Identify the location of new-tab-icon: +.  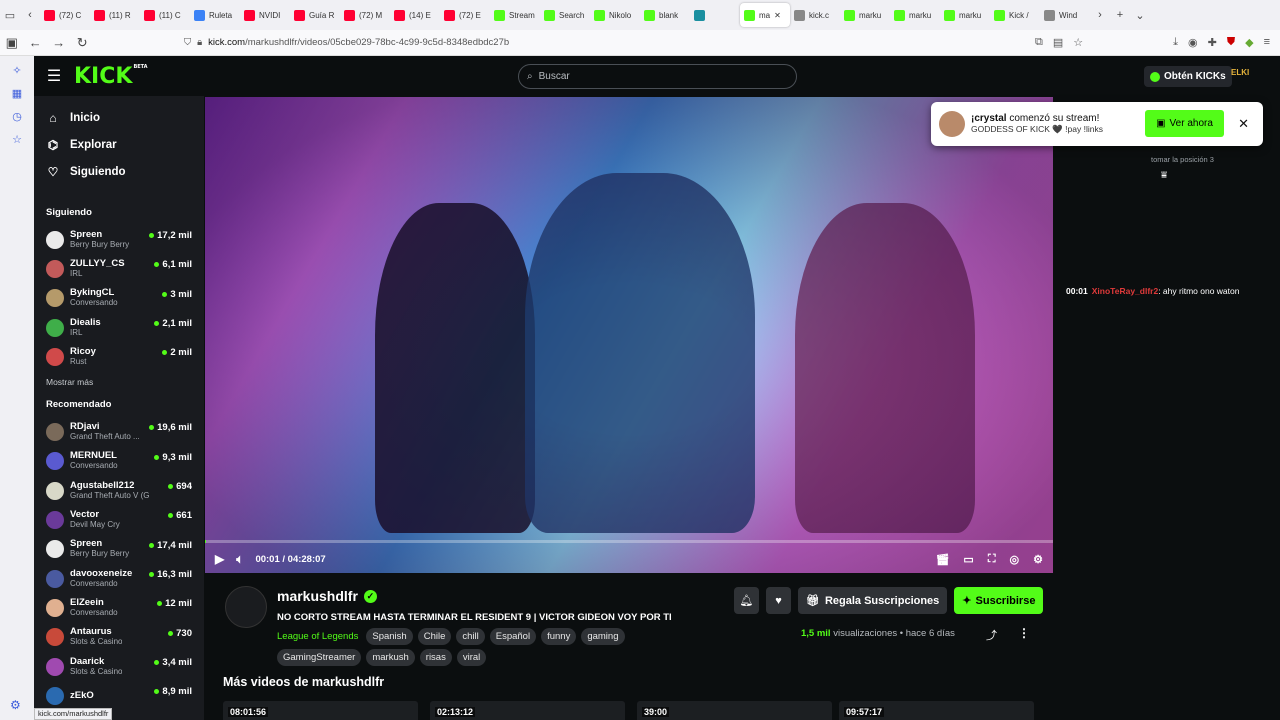
(1120, 15).